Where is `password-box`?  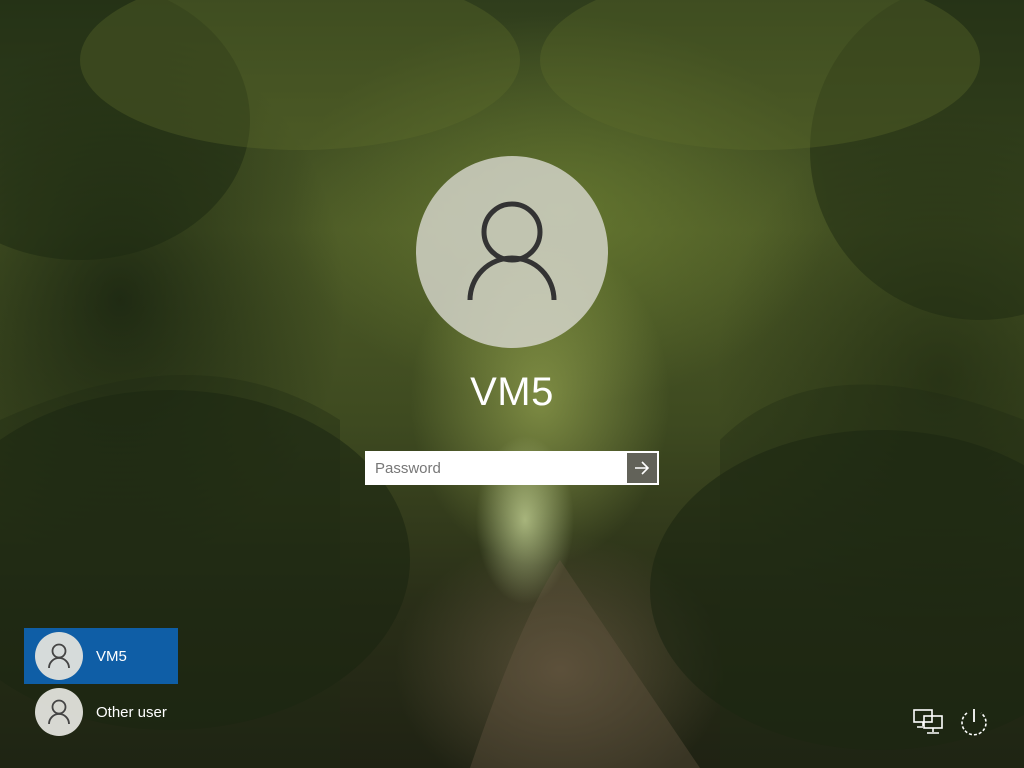 password-box is located at coordinates (512, 468).